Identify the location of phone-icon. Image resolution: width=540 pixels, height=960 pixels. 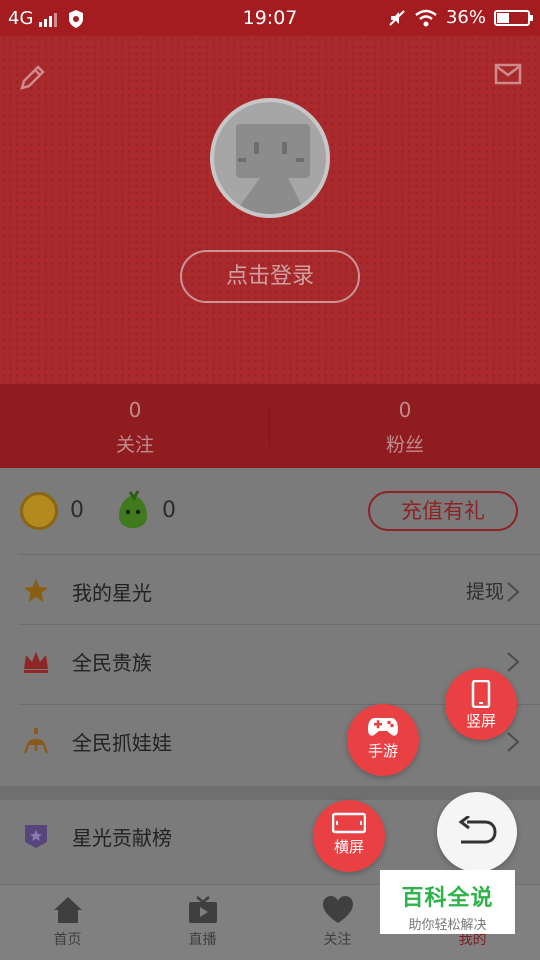
(481, 694).